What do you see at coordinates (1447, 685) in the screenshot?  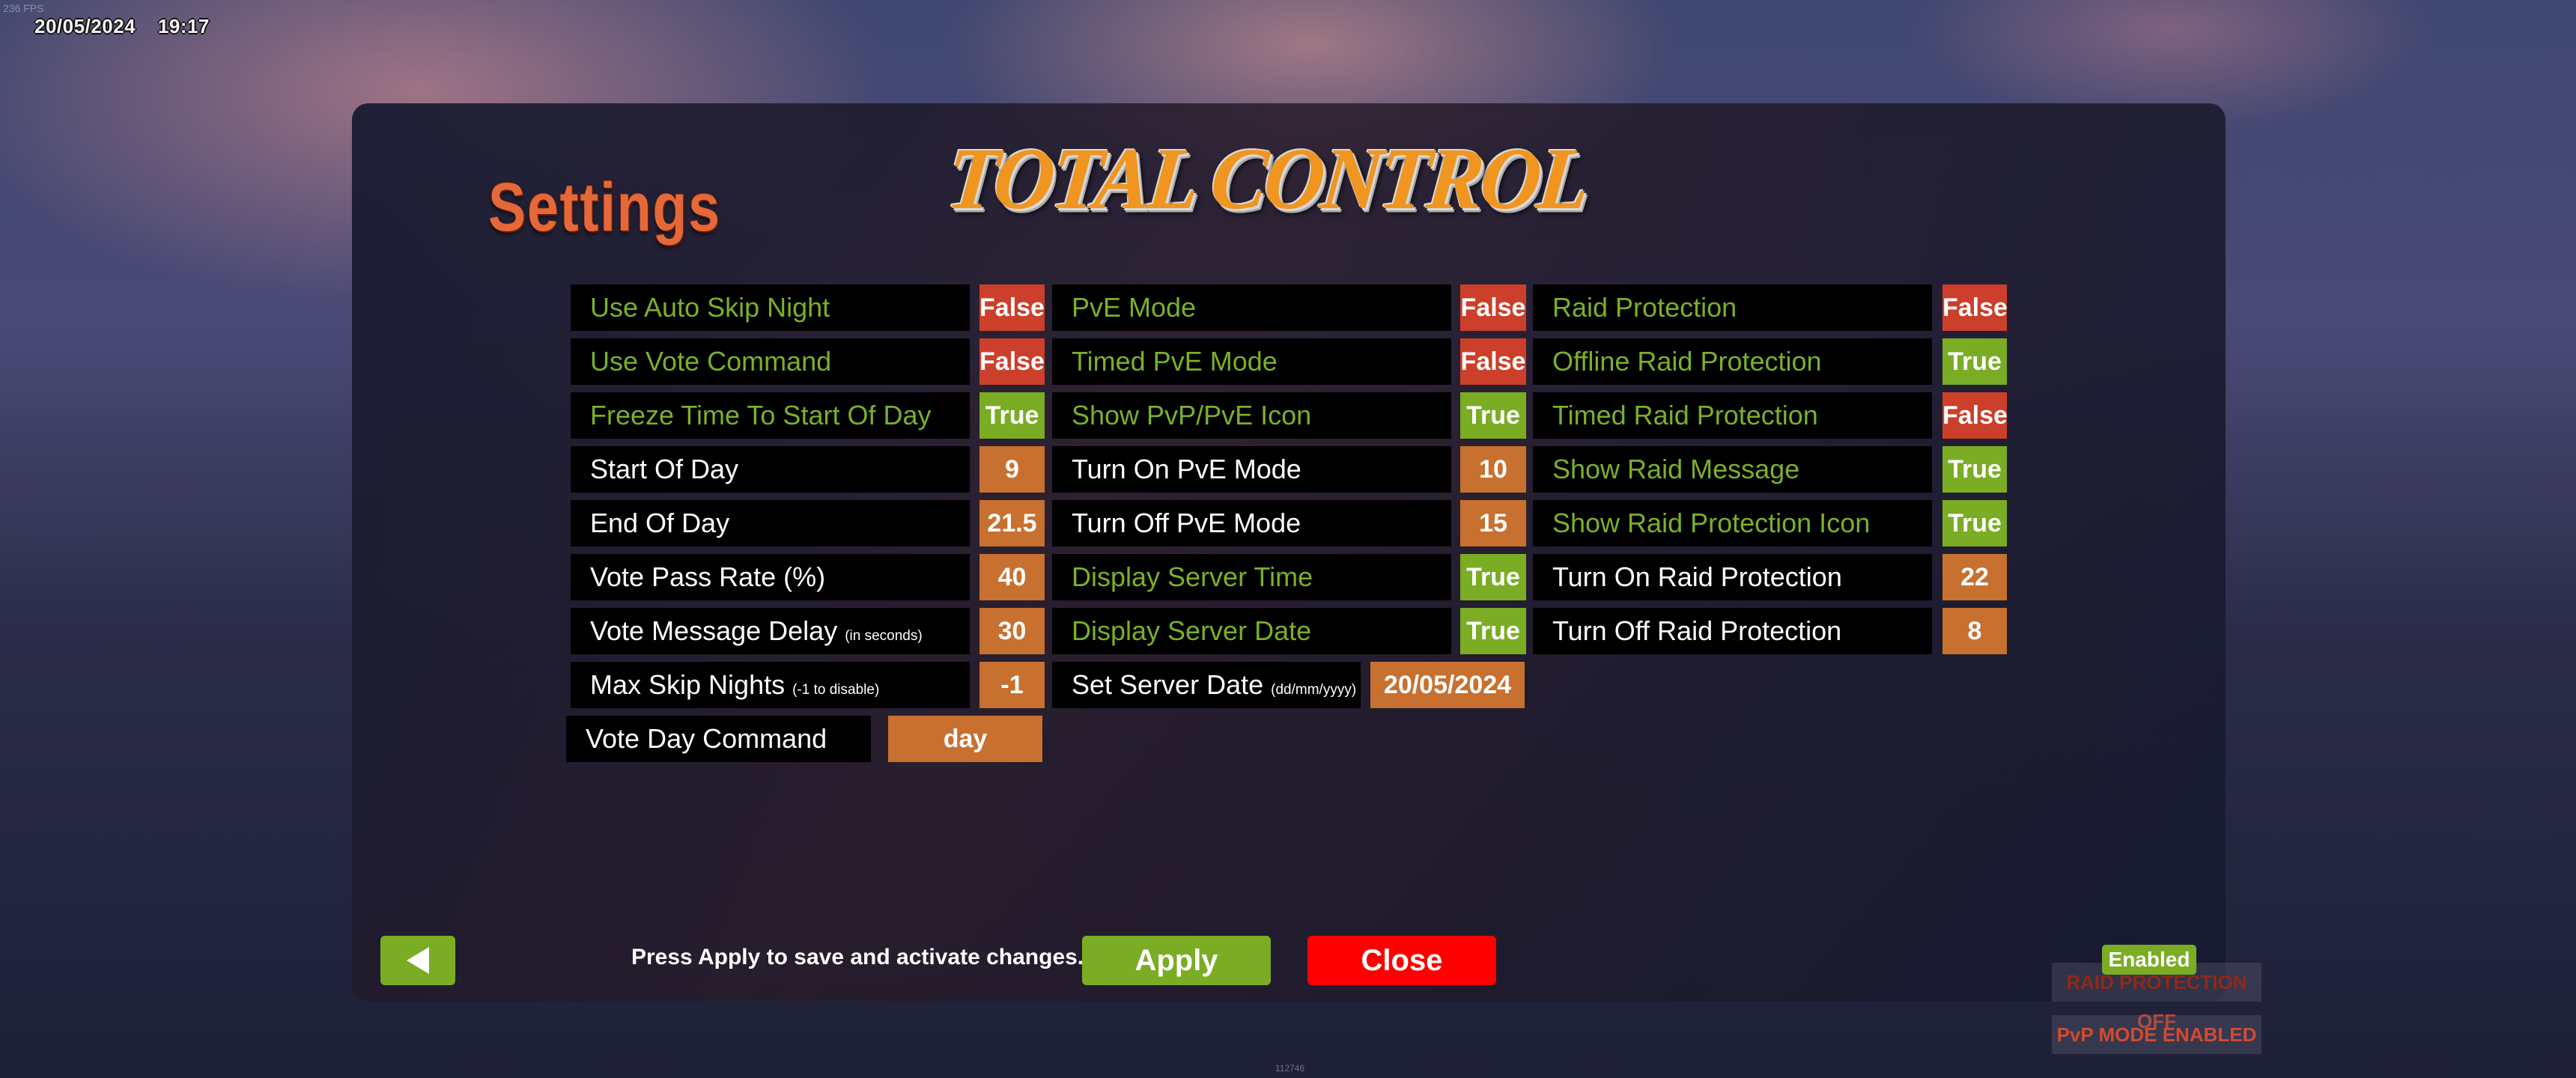 I see `setting-value-input: 20/05/2024` at bounding box center [1447, 685].